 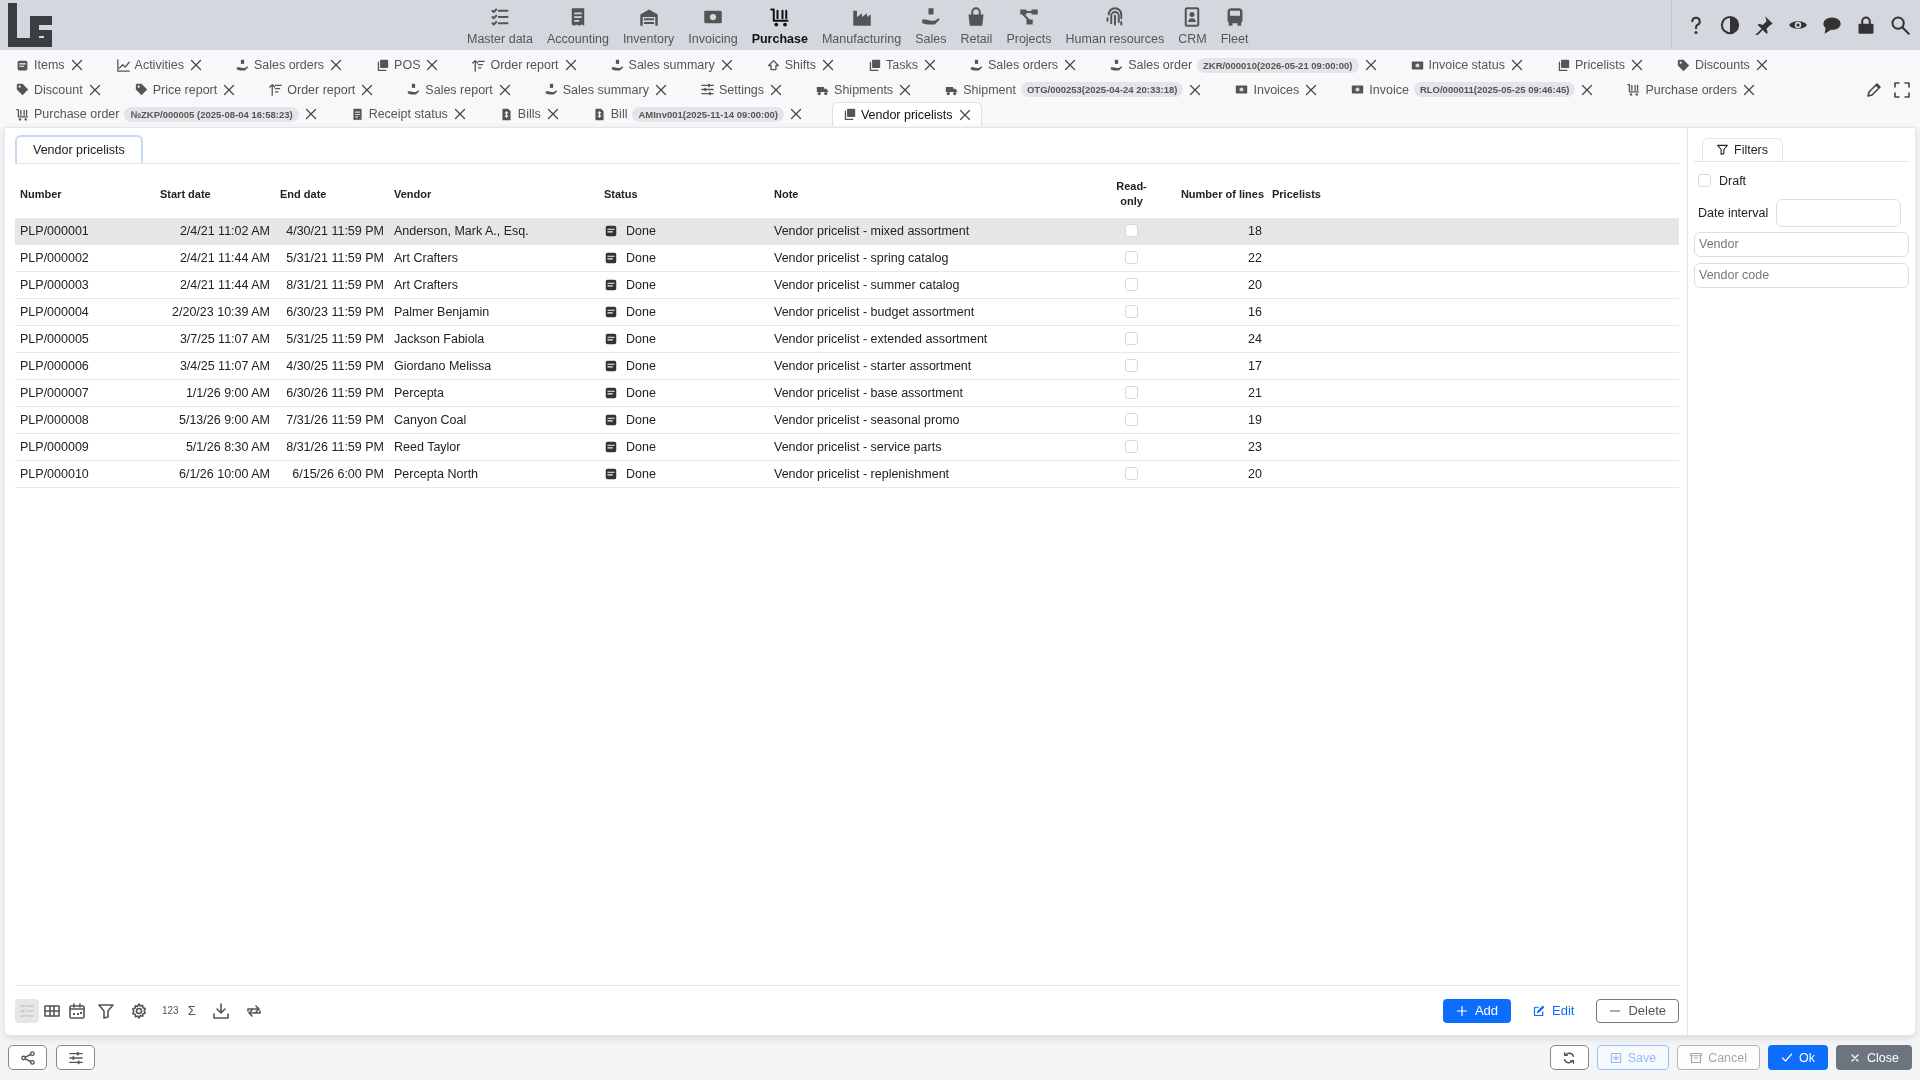 What do you see at coordinates (1476, 1010) in the screenshot?
I see `action-button: Add` at bounding box center [1476, 1010].